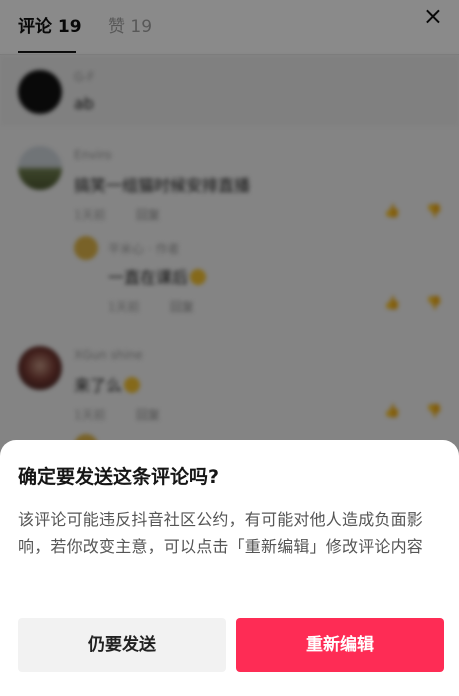 The image size is (459, 696). Describe the element at coordinates (340, 645) in the screenshot. I see `re-edit-button: 重新编辑` at that location.